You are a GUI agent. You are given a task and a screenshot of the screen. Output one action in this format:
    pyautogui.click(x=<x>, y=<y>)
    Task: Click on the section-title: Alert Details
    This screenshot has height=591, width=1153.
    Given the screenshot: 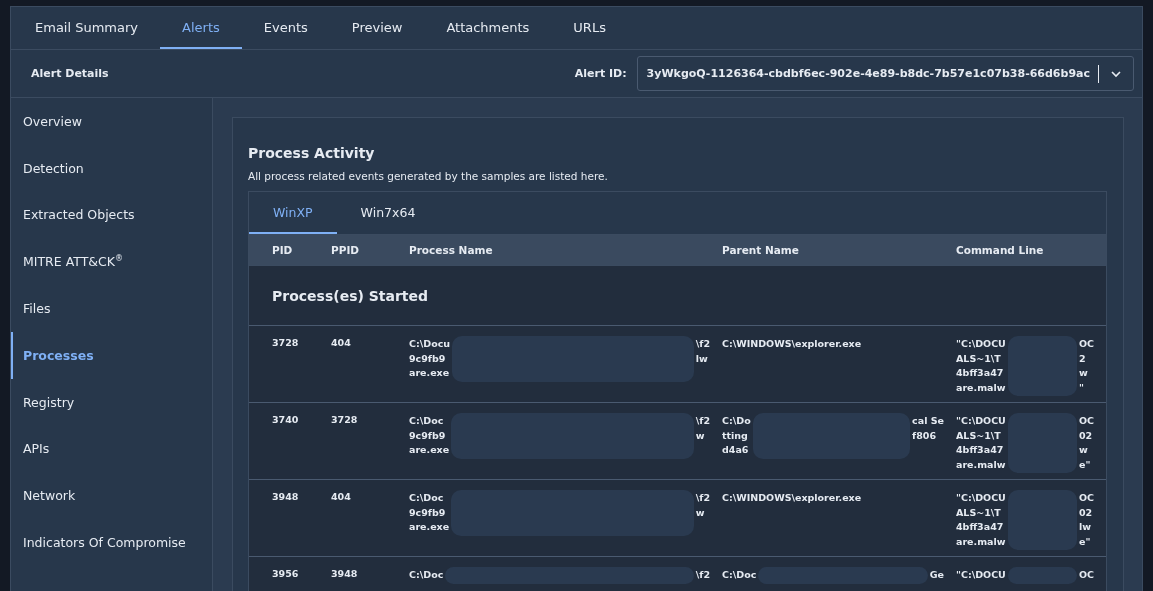 What is the action you would take?
    pyautogui.click(x=70, y=73)
    